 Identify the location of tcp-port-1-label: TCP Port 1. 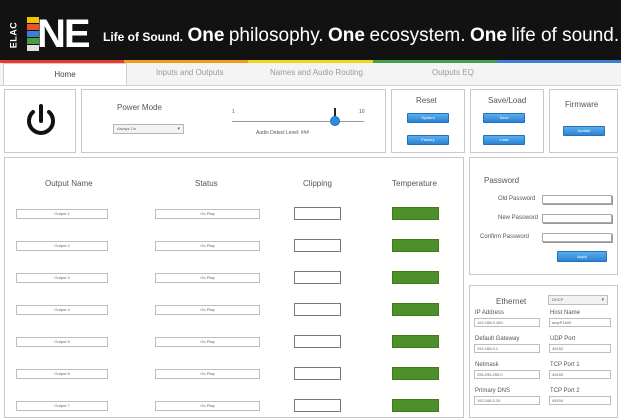
(565, 365).